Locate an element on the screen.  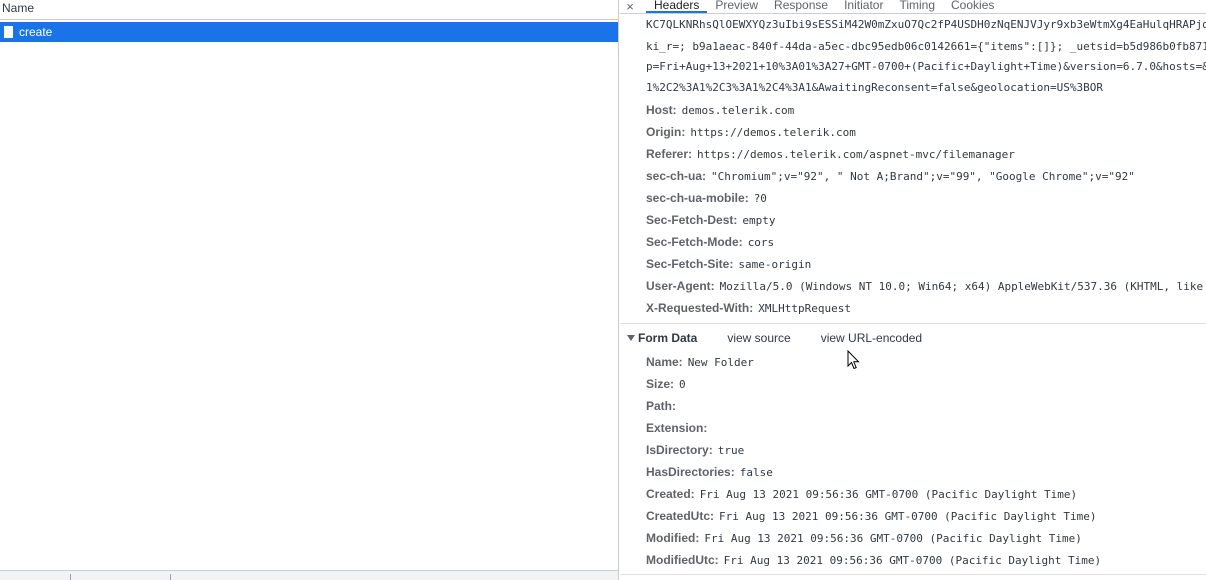
form-row-size: Size: 0 is located at coordinates (666, 384).